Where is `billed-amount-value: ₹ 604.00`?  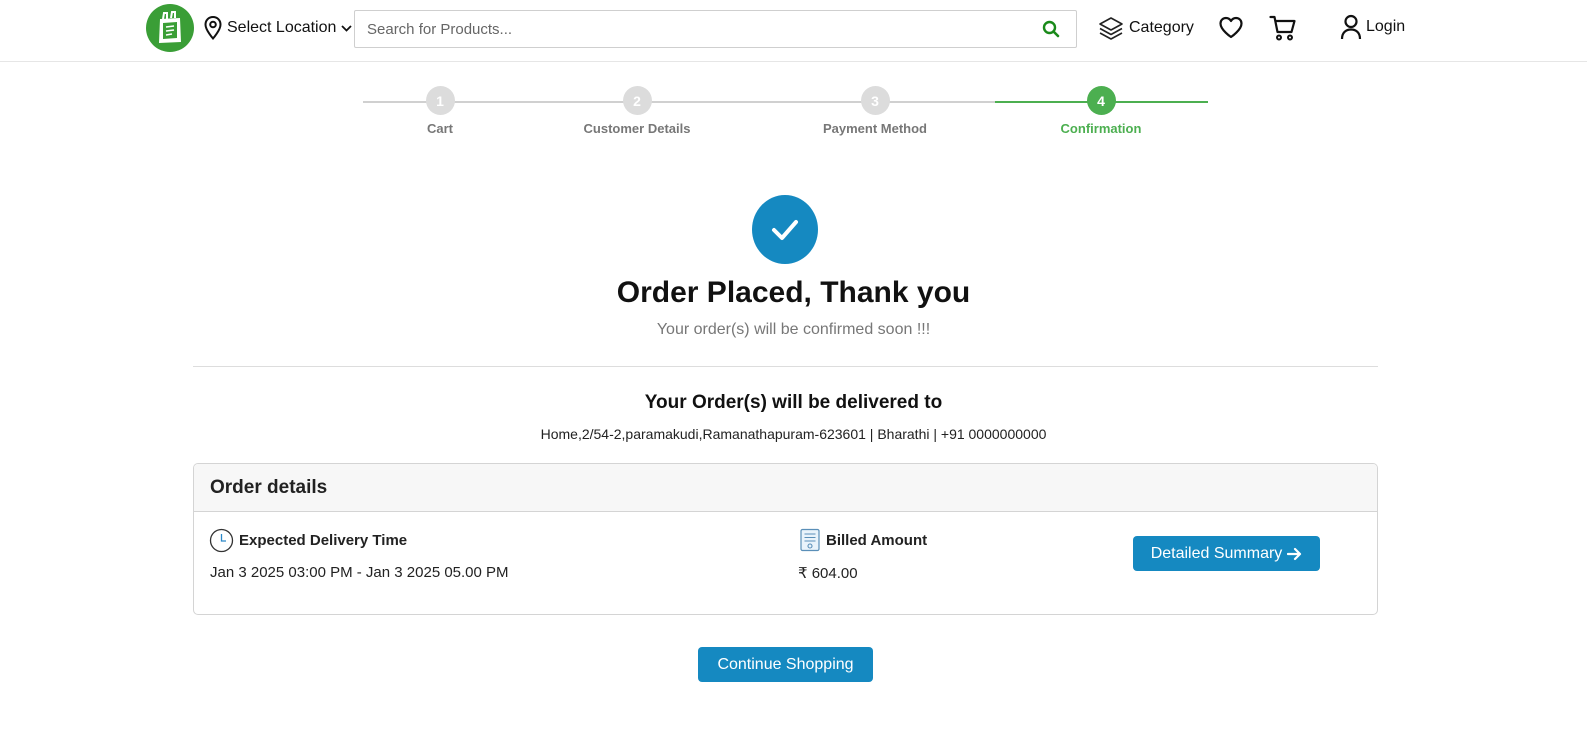 billed-amount-value: ₹ 604.00 is located at coordinates (828, 573).